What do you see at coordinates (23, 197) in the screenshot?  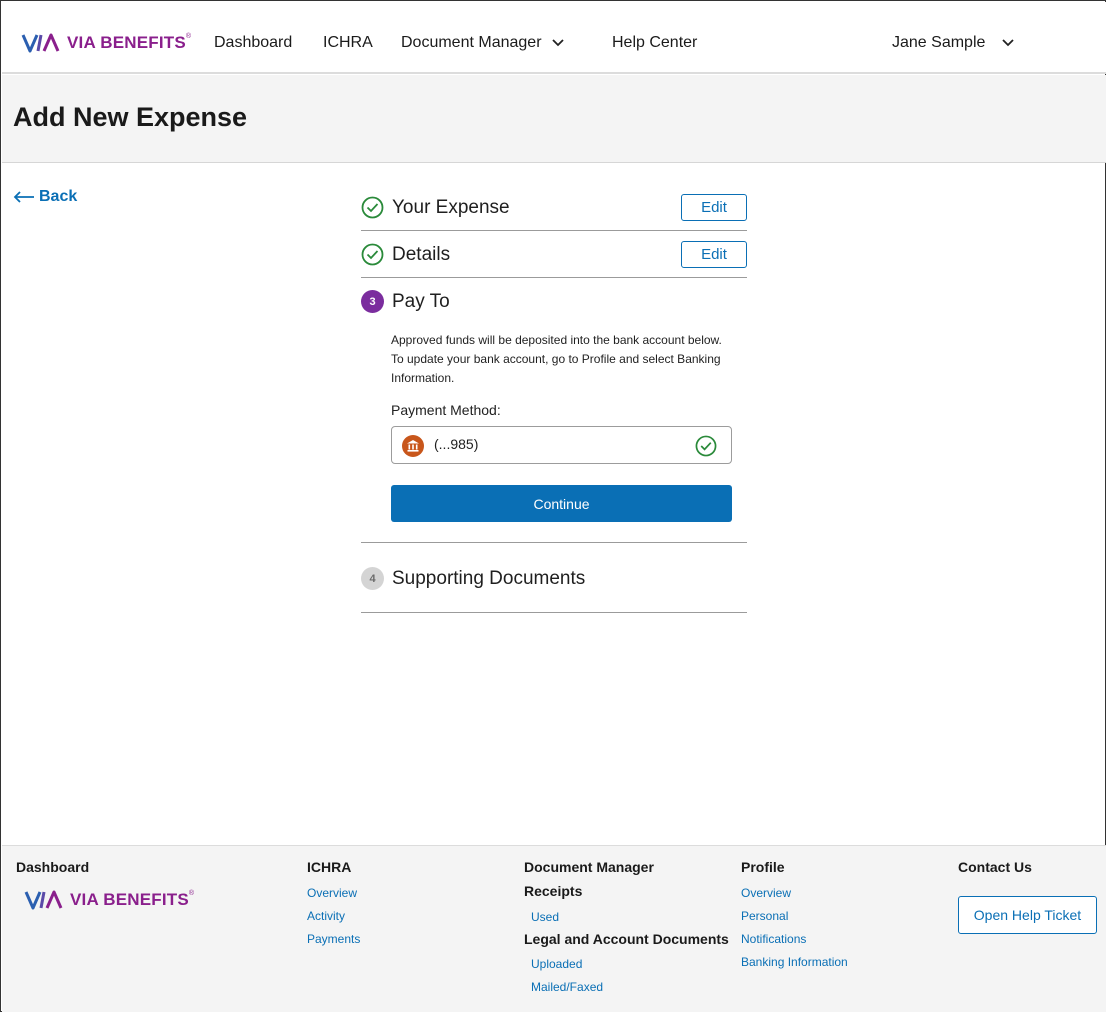 I see `arrow-left-icon` at bounding box center [23, 197].